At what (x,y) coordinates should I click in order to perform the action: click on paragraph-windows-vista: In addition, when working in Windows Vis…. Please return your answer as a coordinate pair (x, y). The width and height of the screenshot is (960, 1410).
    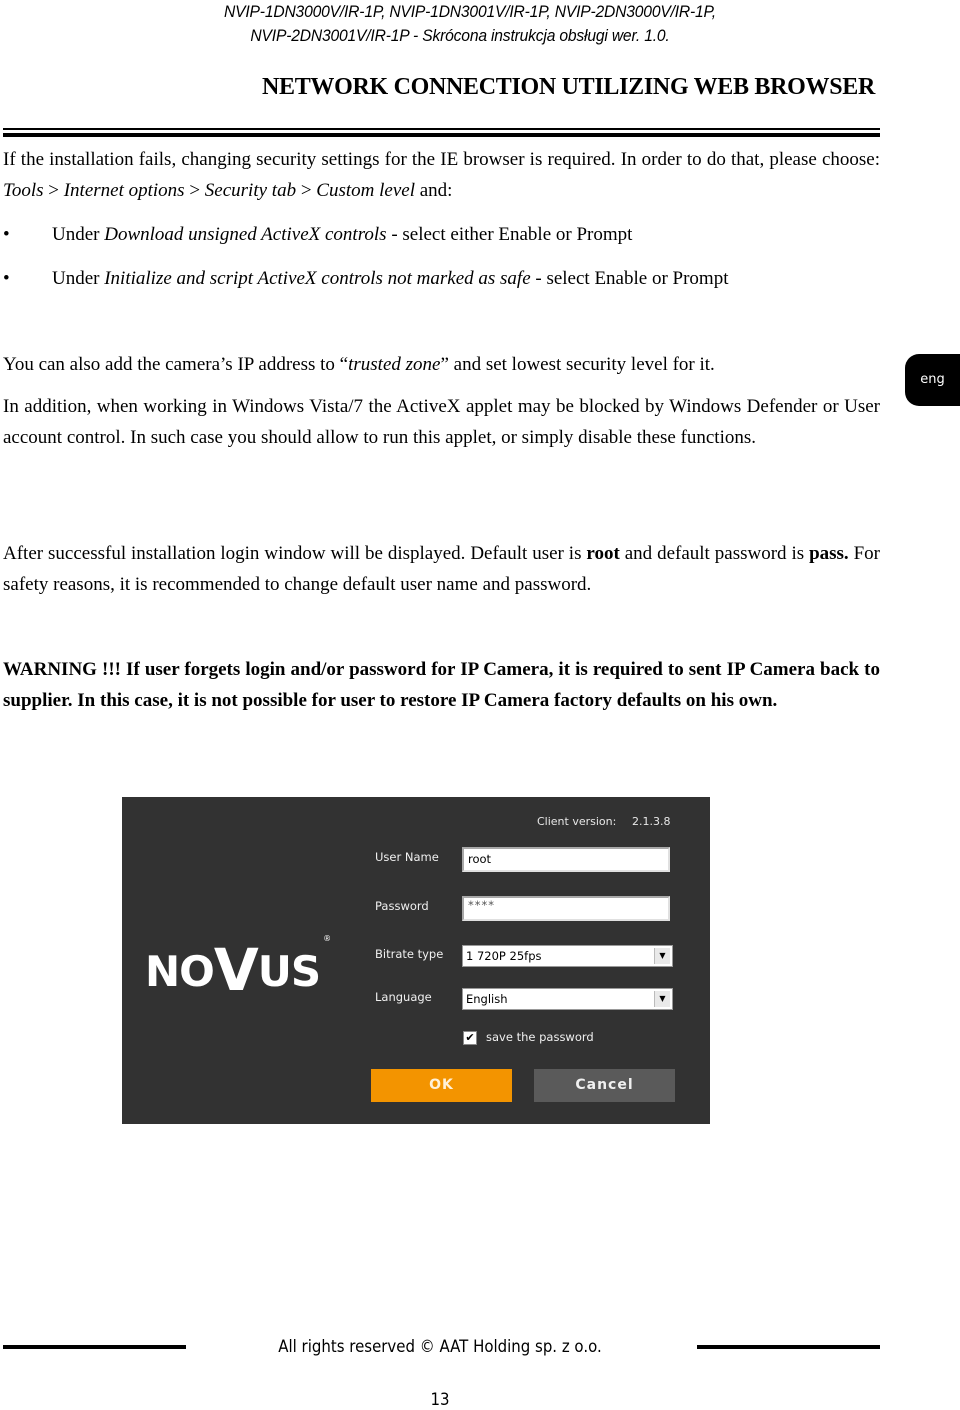
    Looking at the image, I should click on (441, 422).